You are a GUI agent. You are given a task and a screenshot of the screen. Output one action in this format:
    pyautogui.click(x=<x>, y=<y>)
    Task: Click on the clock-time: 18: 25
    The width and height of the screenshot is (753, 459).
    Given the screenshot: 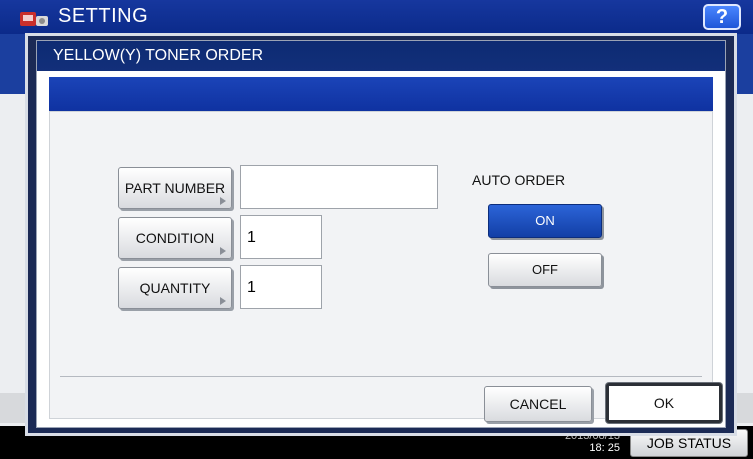 What is the action you would take?
    pyautogui.click(x=604, y=448)
    